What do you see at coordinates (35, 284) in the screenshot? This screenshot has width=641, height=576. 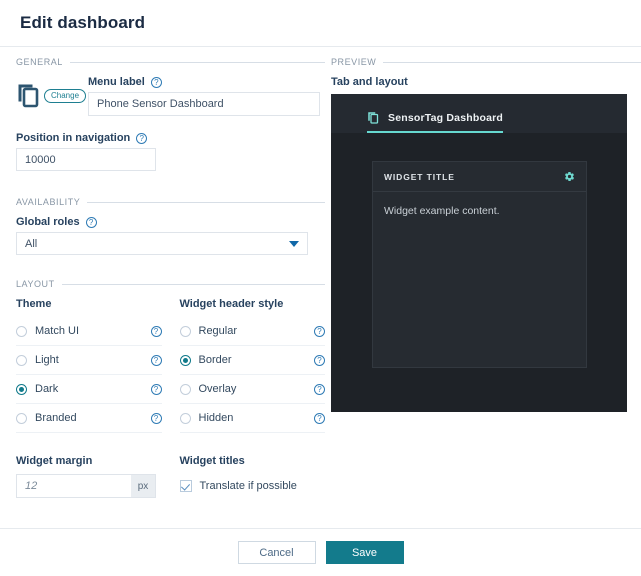 I see `layout-legend-text: LAYOUT` at bounding box center [35, 284].